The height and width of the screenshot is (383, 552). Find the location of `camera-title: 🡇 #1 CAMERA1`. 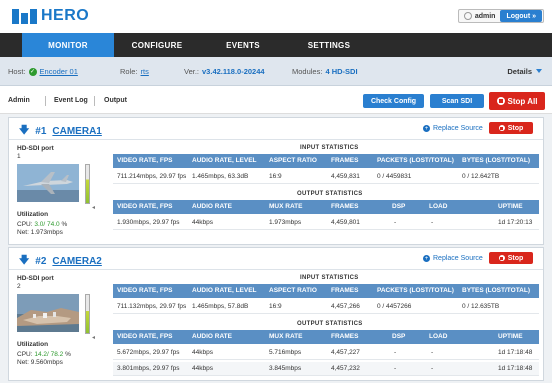

camera-title: 🡇 #1 CAMERA1 is located at coordinates (60, 131).